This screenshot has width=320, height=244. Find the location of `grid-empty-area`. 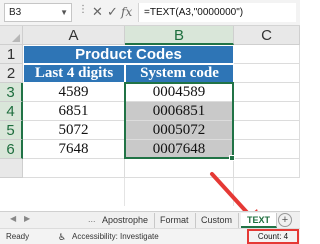

grid-empty-area is located at coordinates (161, 192).